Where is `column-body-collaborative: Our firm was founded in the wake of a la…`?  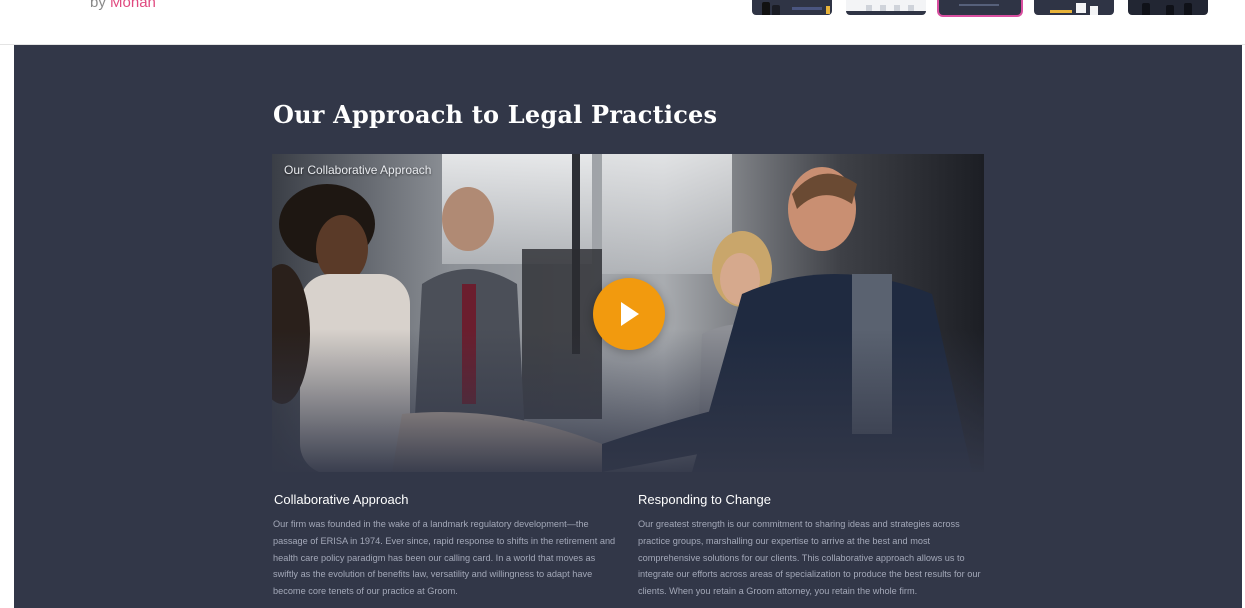 column-body-collaborative: Our firm was founded in the wake of a la… is located at coordinates (444, 558).